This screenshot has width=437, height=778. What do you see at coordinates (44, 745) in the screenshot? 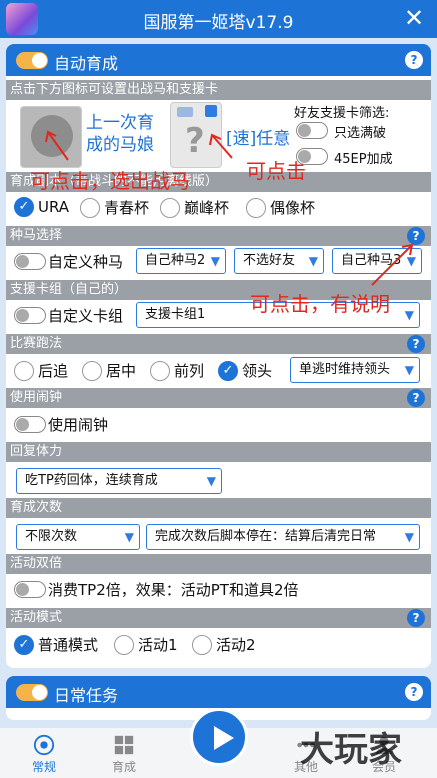
I see `chrome-icon` at bounding box center [44, 745].